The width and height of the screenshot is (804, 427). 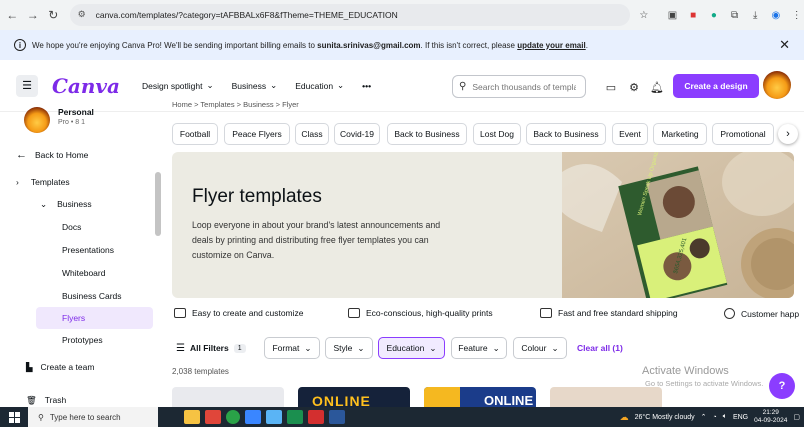 What do you see at coordinates (715, 417) in the screenshot?
I see `network-icon: ◔` at bounding box center [715, 417].